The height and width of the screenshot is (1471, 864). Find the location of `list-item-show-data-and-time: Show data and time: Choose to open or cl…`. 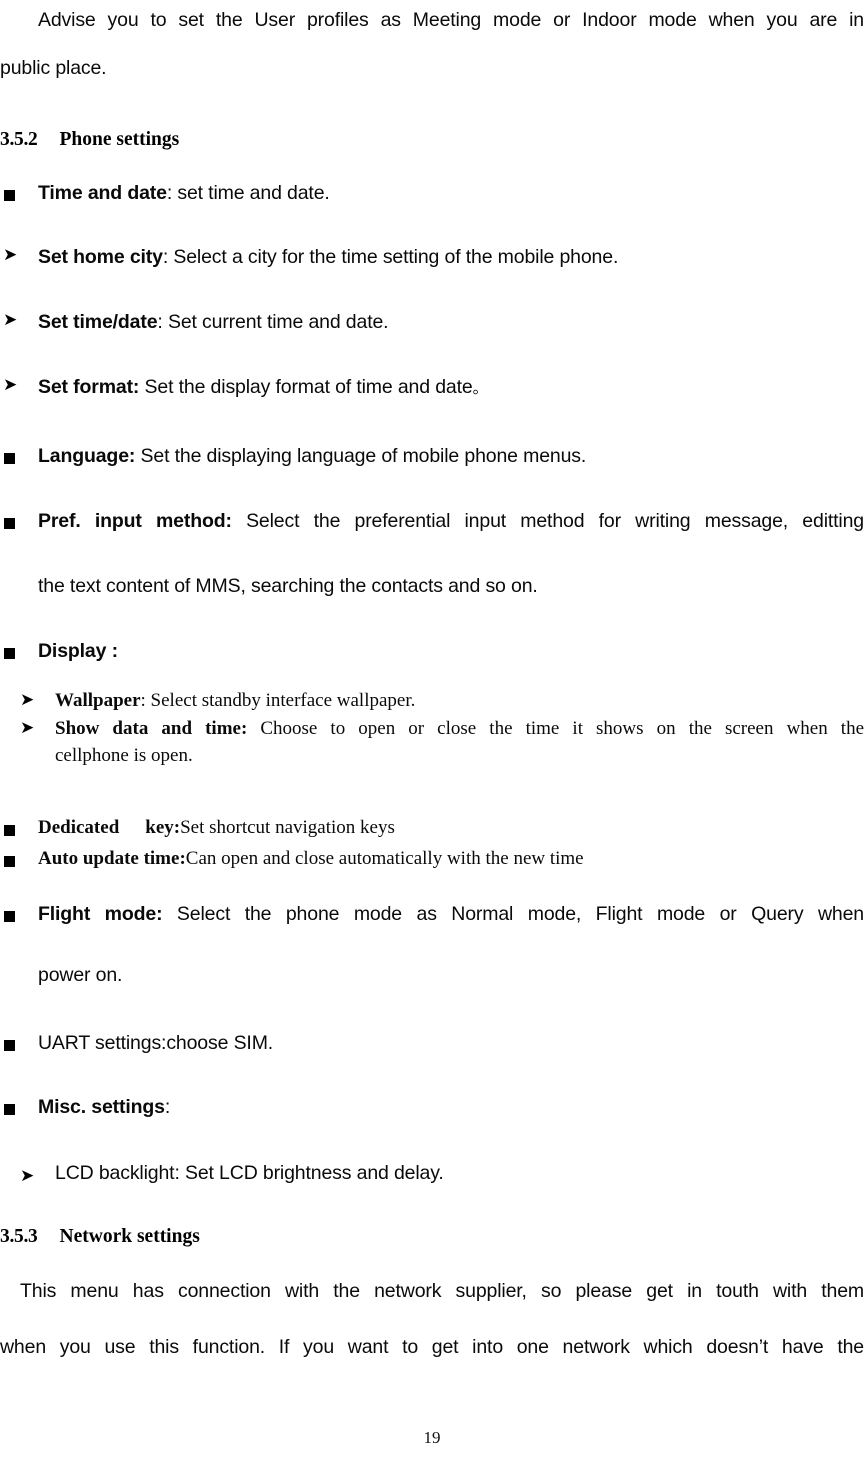

list-item-show-data-and-time: Show data and time: Choose to open or cl… is located at coordinates (459, 728).